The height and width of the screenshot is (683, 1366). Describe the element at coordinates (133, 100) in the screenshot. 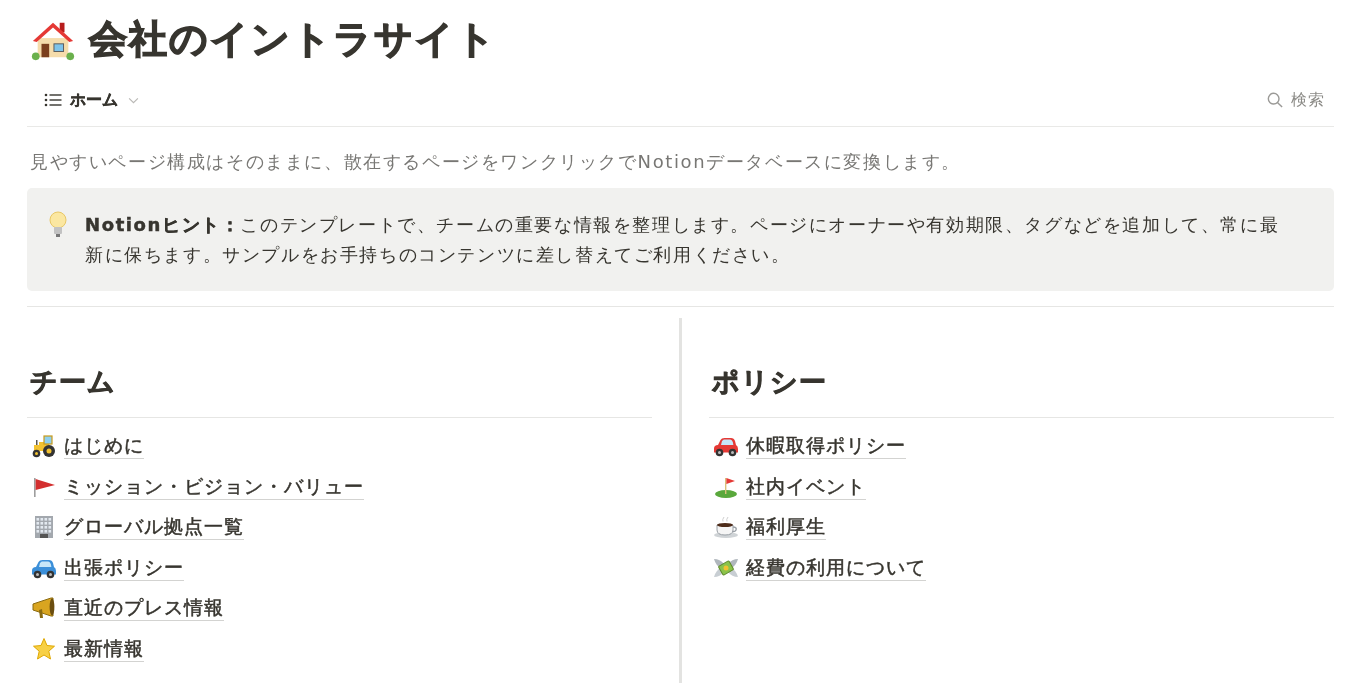

I see `caret-icon` at that location.